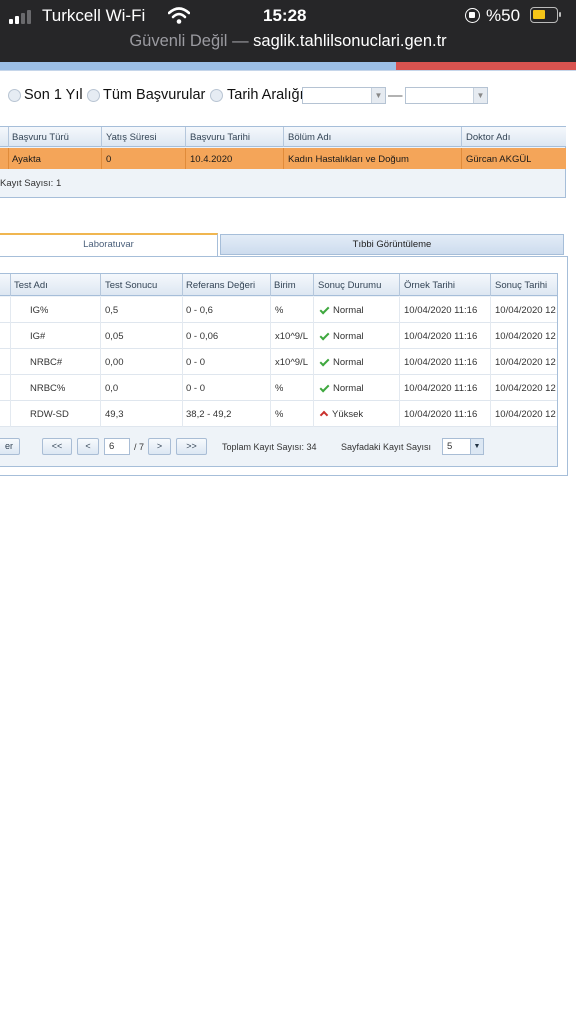 The height and width of the screenshot is (1024, 576). What do you see at coordinates (31, 183) in the screenshot?
I see `record-count: Kayıt Sayısı: 1` at bounding box center [31, 183].